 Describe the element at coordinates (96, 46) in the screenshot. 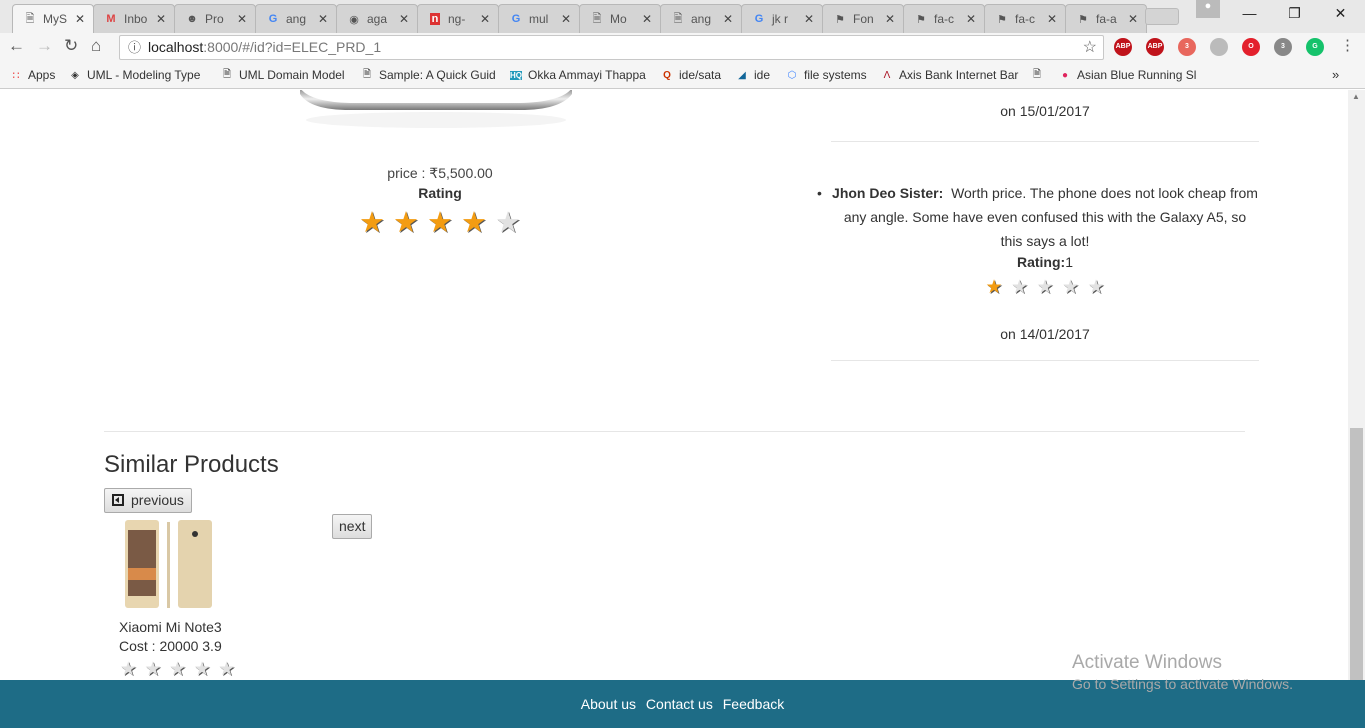

I see `home-icon: ⌂` at that location.